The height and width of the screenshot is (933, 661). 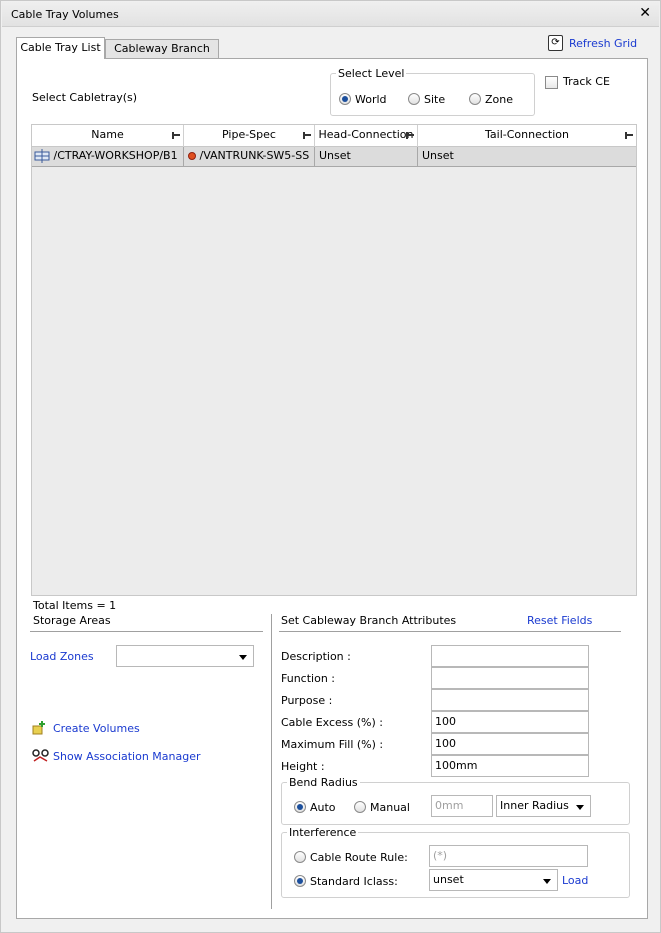 I want to click on refresh-icon: ⟳, so click(x=555, y=43).